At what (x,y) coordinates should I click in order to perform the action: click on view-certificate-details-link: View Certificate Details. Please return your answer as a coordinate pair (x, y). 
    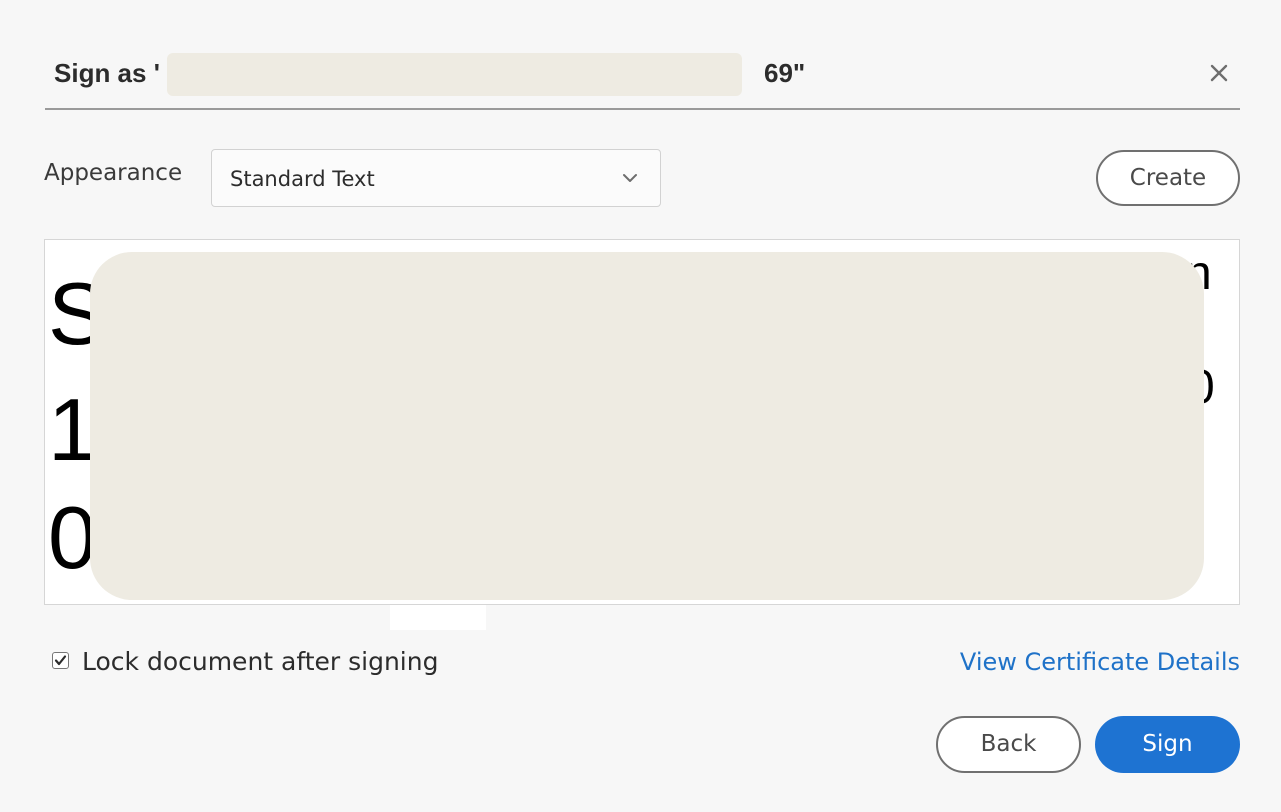
    Looking at the image, I should click on (1100, 662).